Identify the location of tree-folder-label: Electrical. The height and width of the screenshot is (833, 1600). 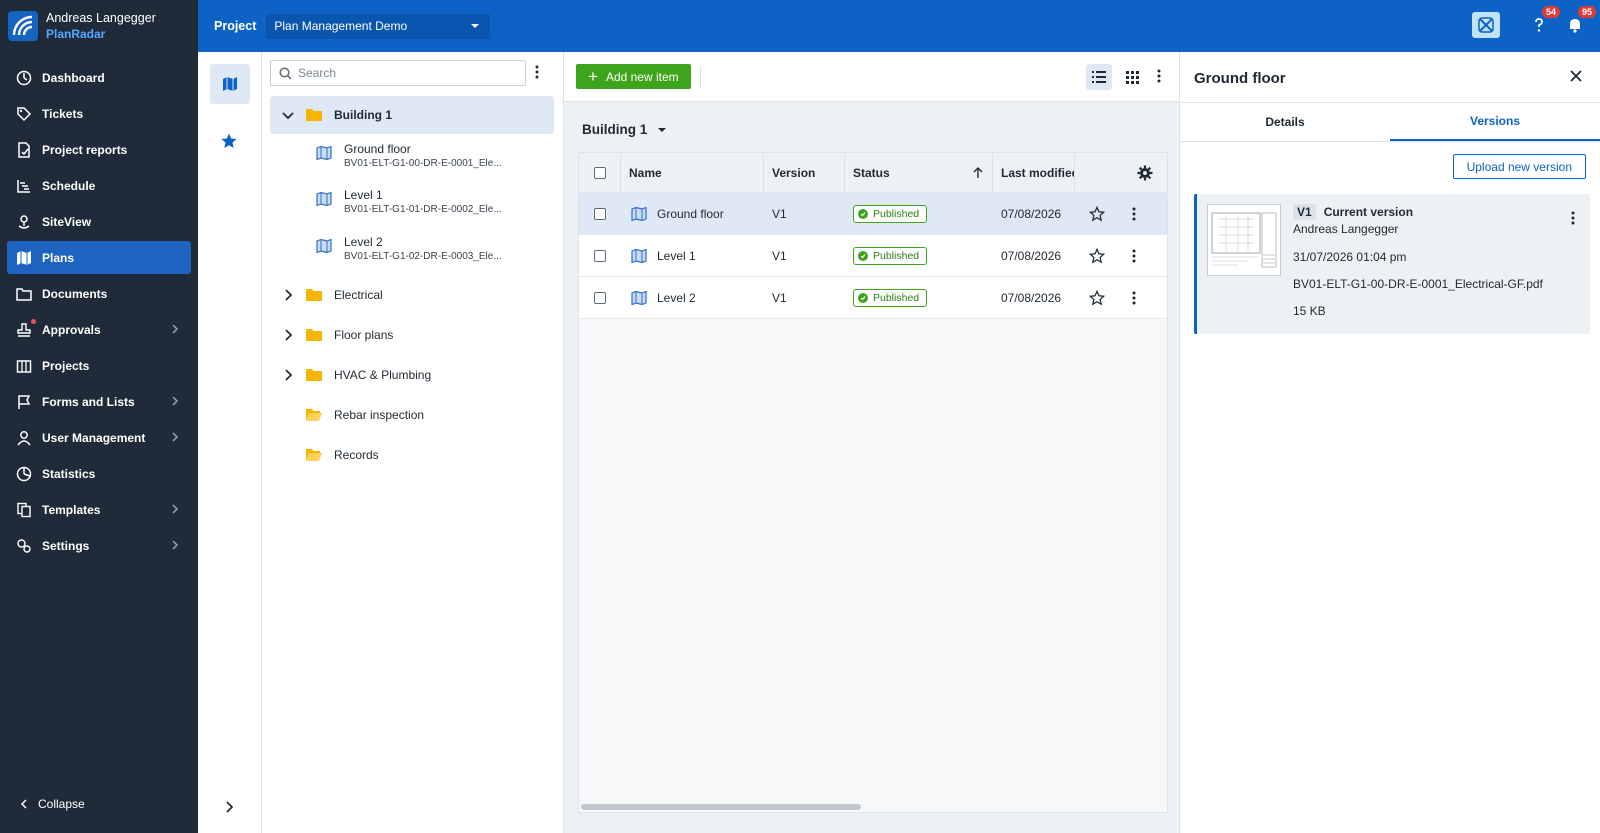
(358, 295).